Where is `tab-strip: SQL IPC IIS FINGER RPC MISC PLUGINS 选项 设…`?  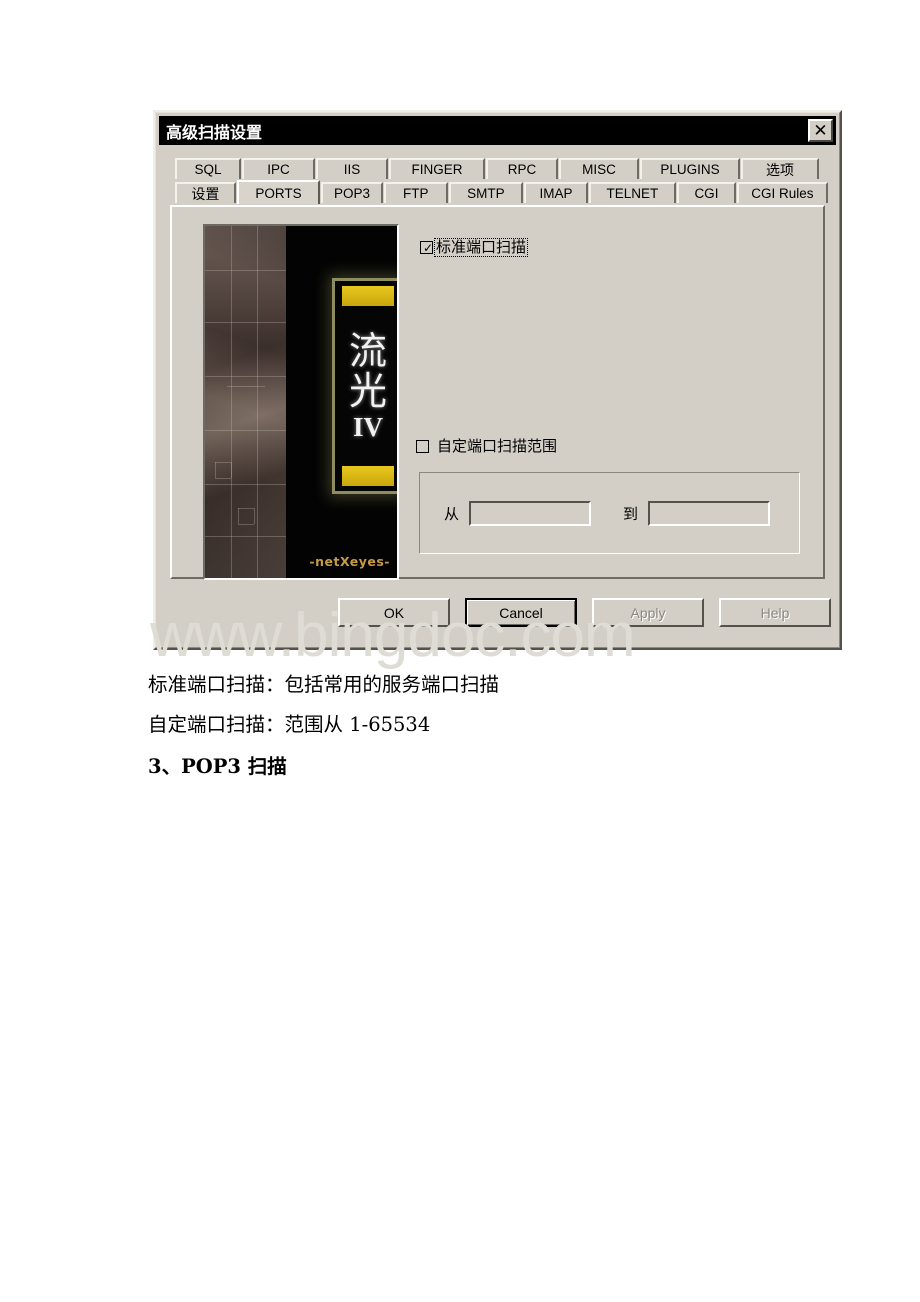
tab-strip: SQL IPC IIS FINGER RPC MISC PLUGINS 选项 设… is located at coordinates (502, 180).